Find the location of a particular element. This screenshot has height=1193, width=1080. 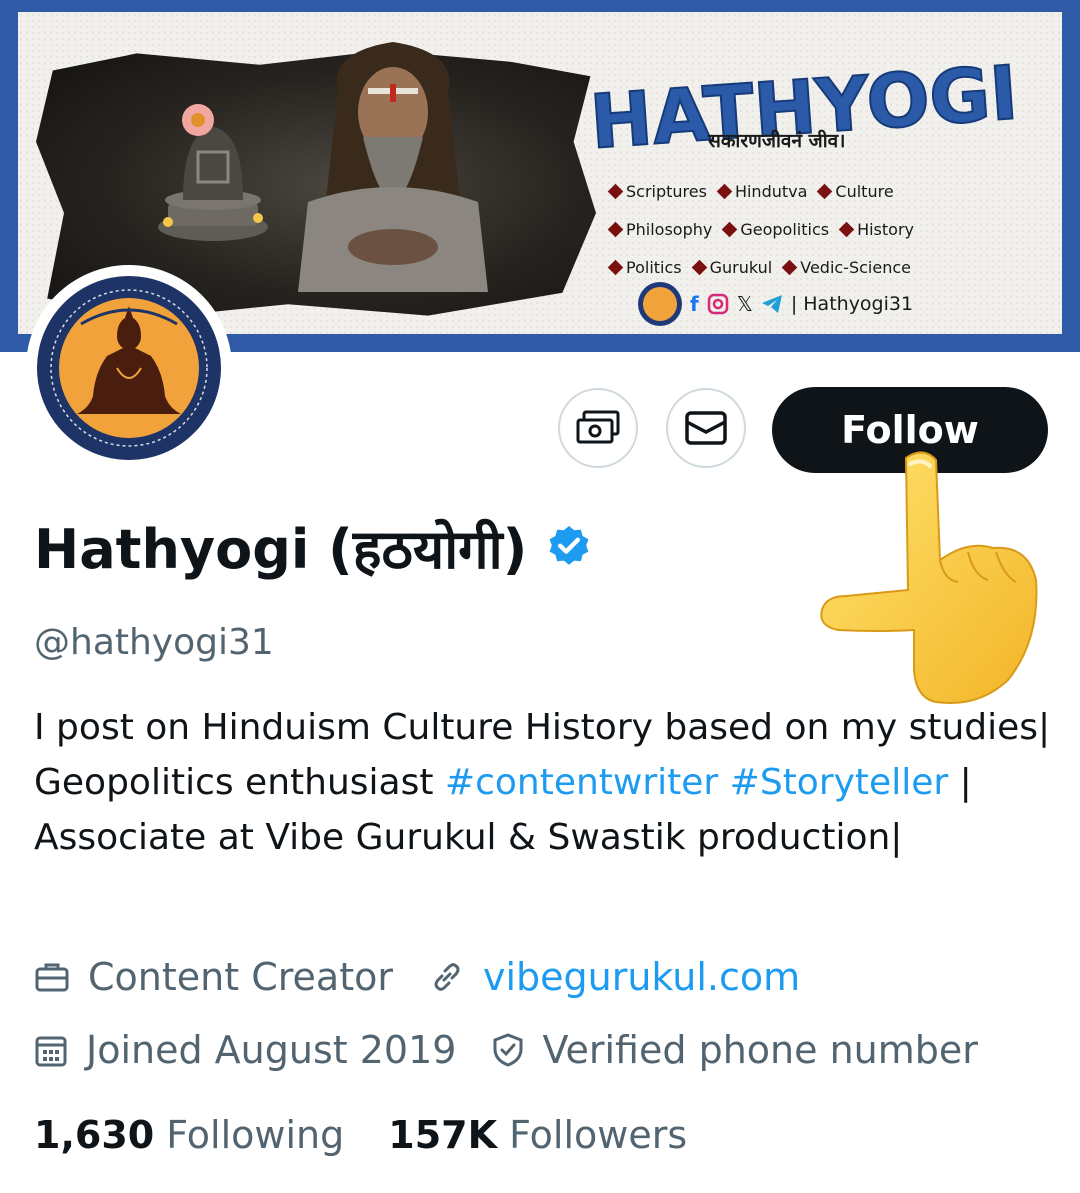

website-link: vibegurukul.com is located at coordinates (641, 977).